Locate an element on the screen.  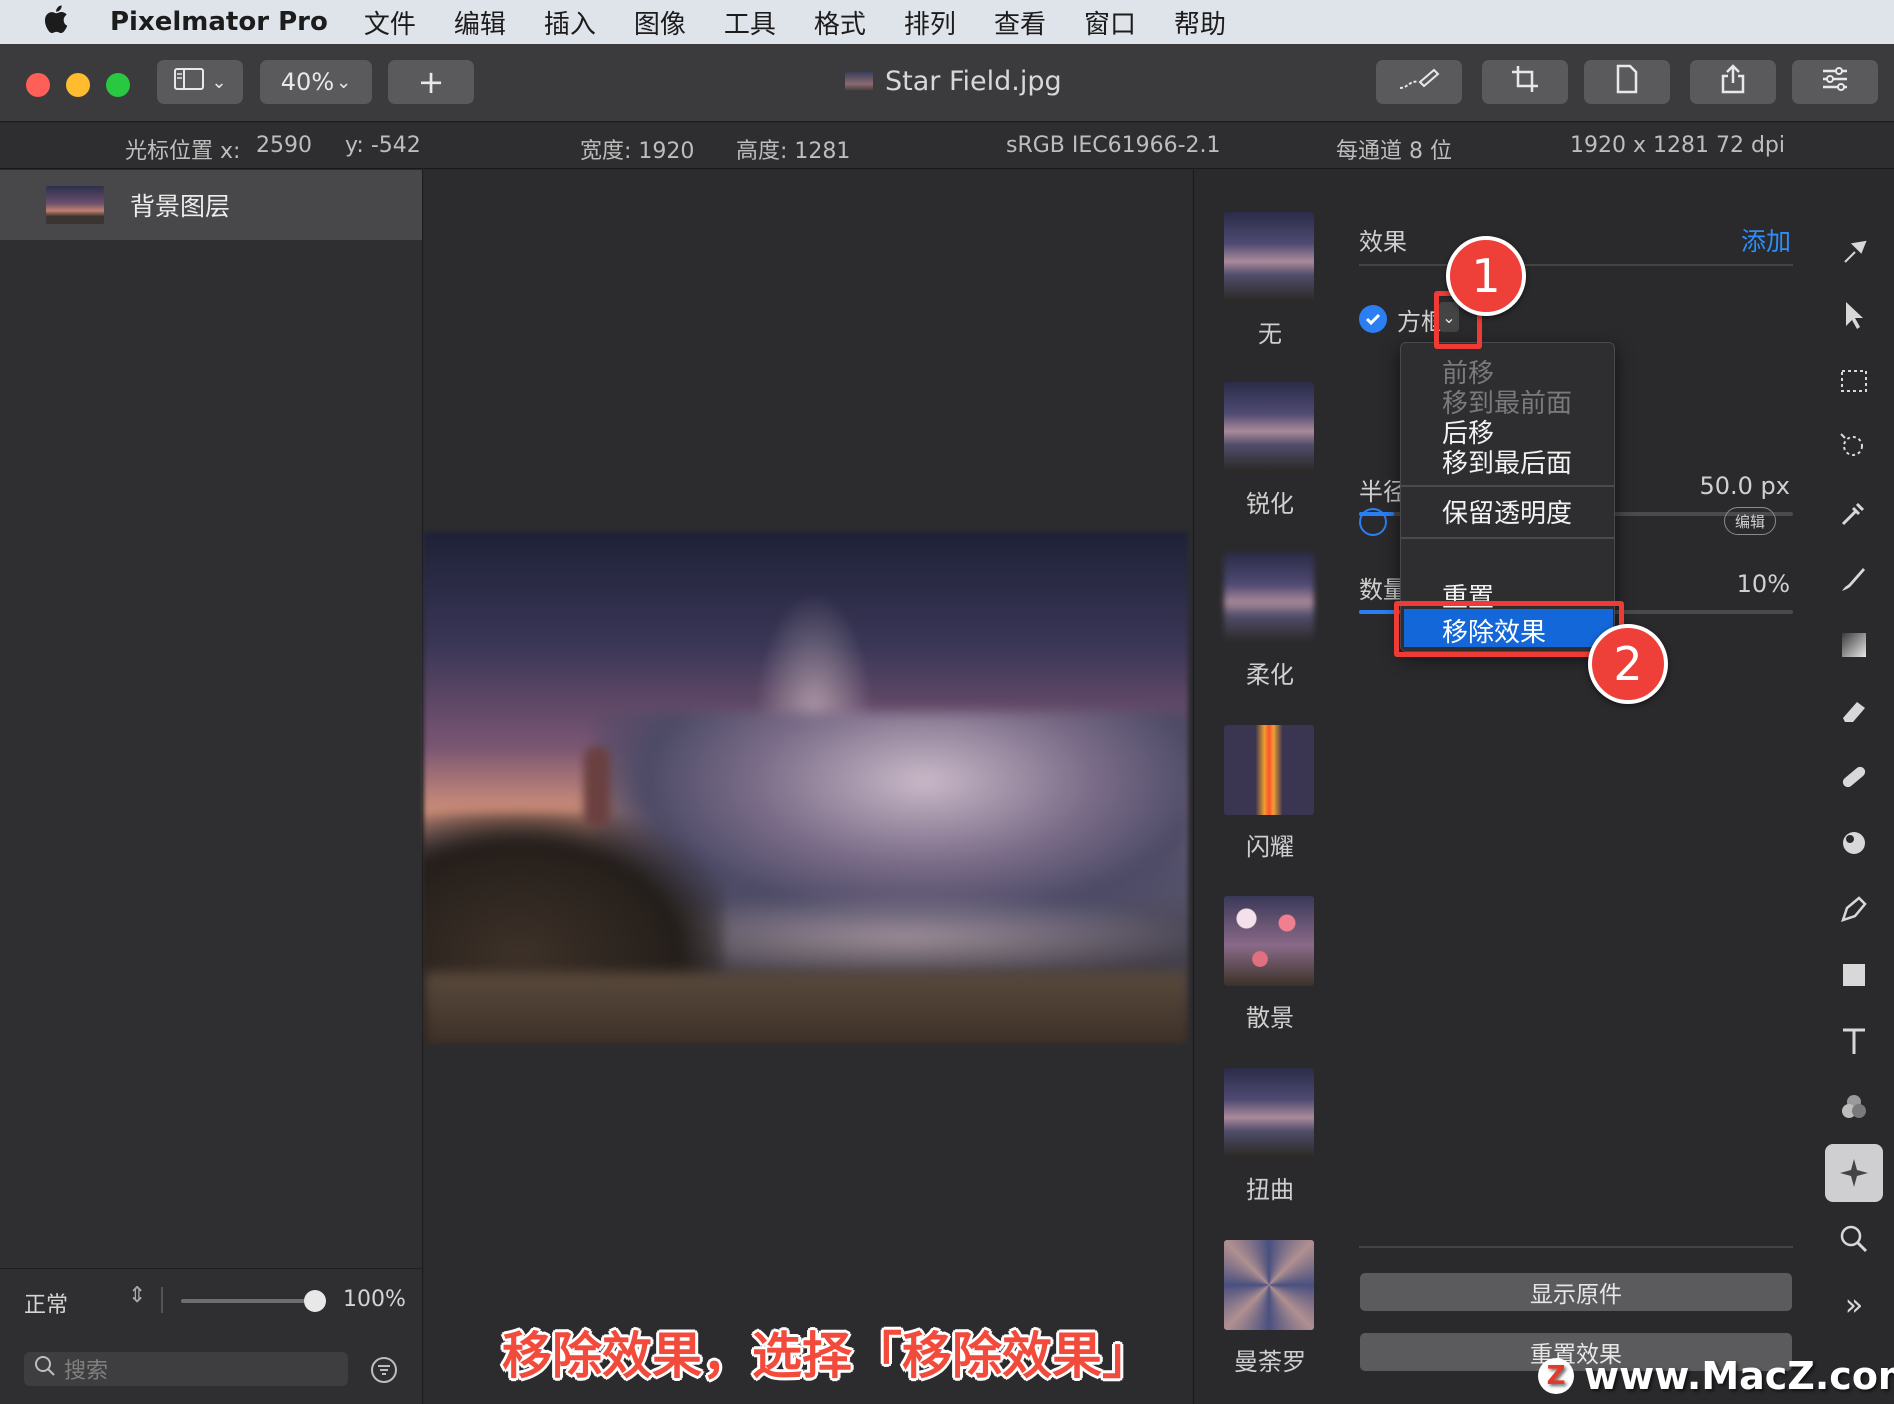
markup-button is located at coordinates (1419, 82).